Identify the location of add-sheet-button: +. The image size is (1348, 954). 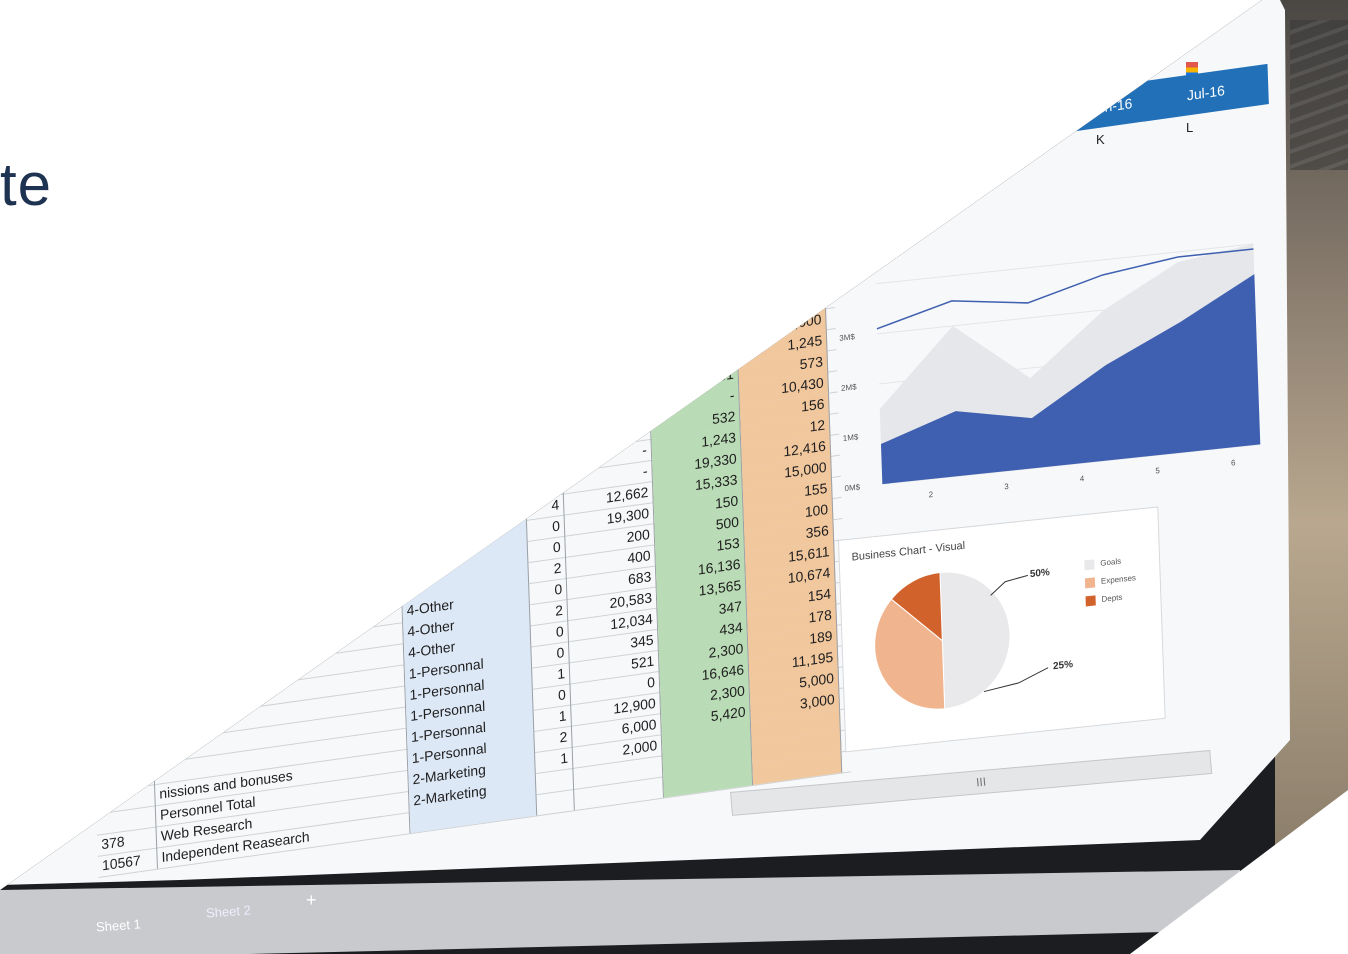
(311, 900).